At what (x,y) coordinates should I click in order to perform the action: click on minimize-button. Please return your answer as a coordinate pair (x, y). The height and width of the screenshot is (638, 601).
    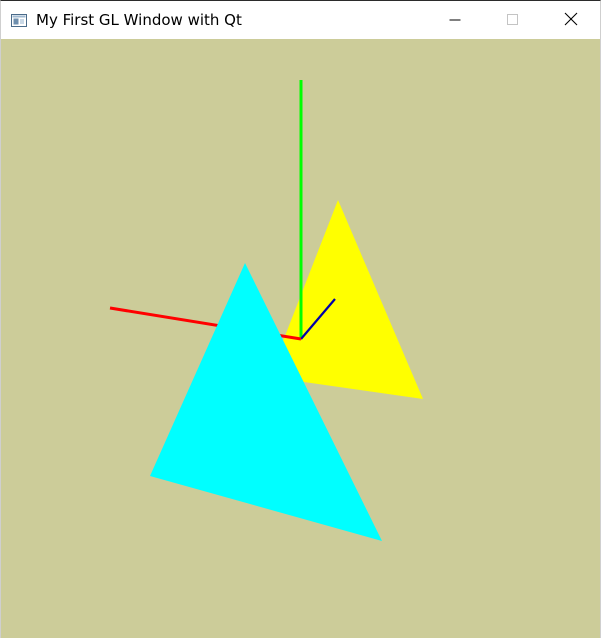
    Looking at the image, I should click on (455, 20).